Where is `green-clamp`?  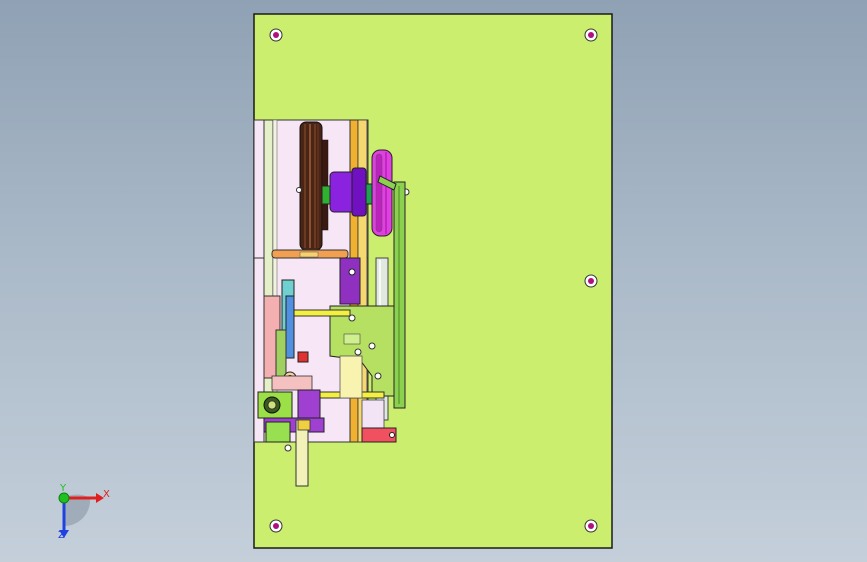
green-clamp is located at coordinates (278, 432).